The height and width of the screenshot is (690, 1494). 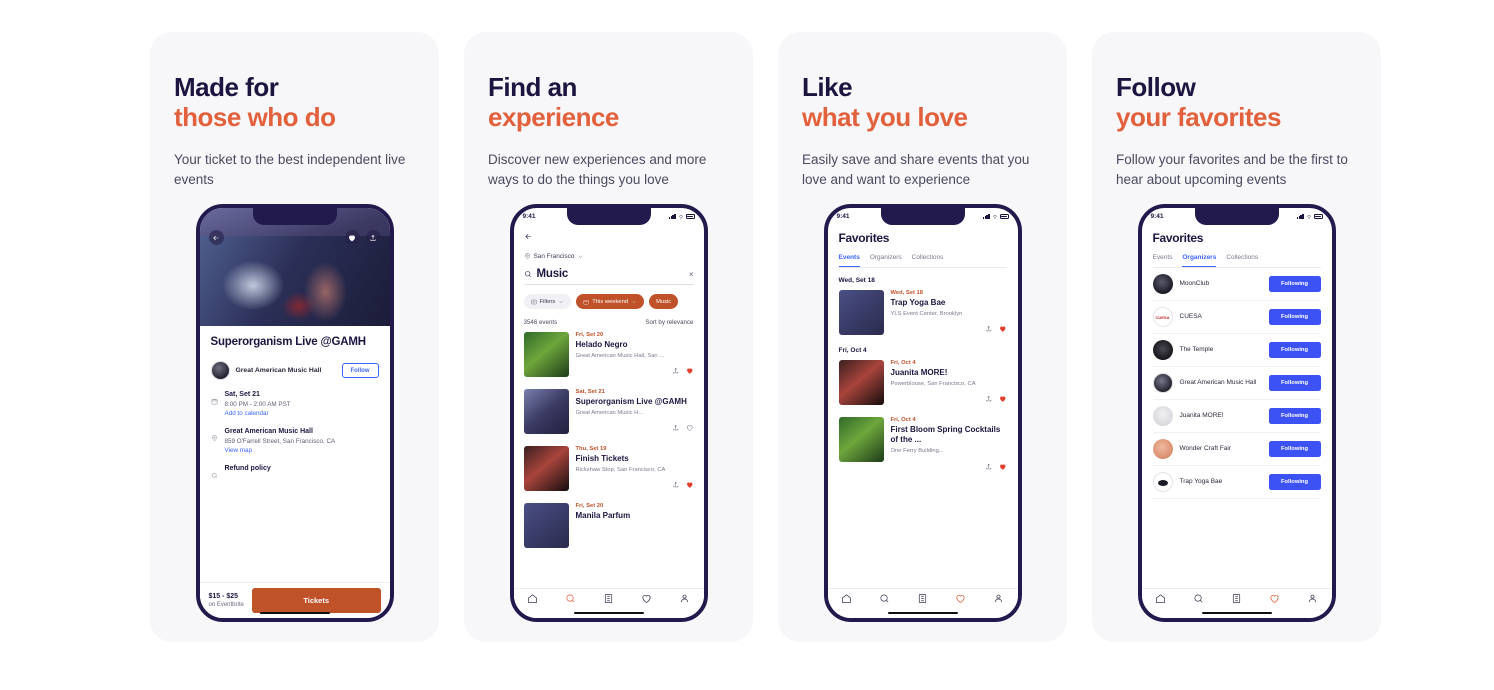 I want to click on event-name: Superorganism Live @GAMH, so click(x=631, y=401).